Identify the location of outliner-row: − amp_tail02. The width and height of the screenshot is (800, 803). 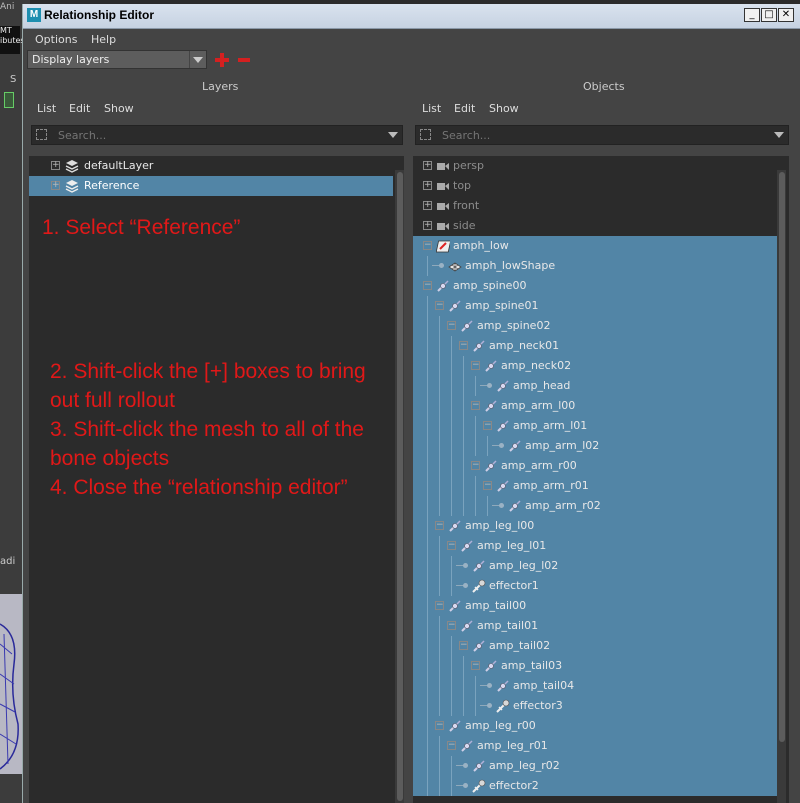
(595, 646).